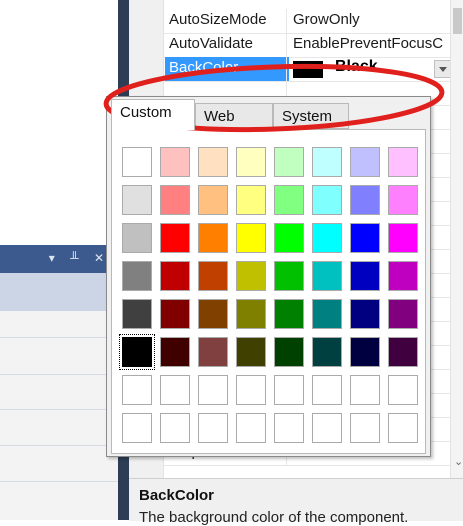 The height and width of the screenshot is (526, 463). Describe the element at coordinates (79, 258) in the screenshot. I see `panel-pin-controls: ▾ ╨ ✕` at that location.